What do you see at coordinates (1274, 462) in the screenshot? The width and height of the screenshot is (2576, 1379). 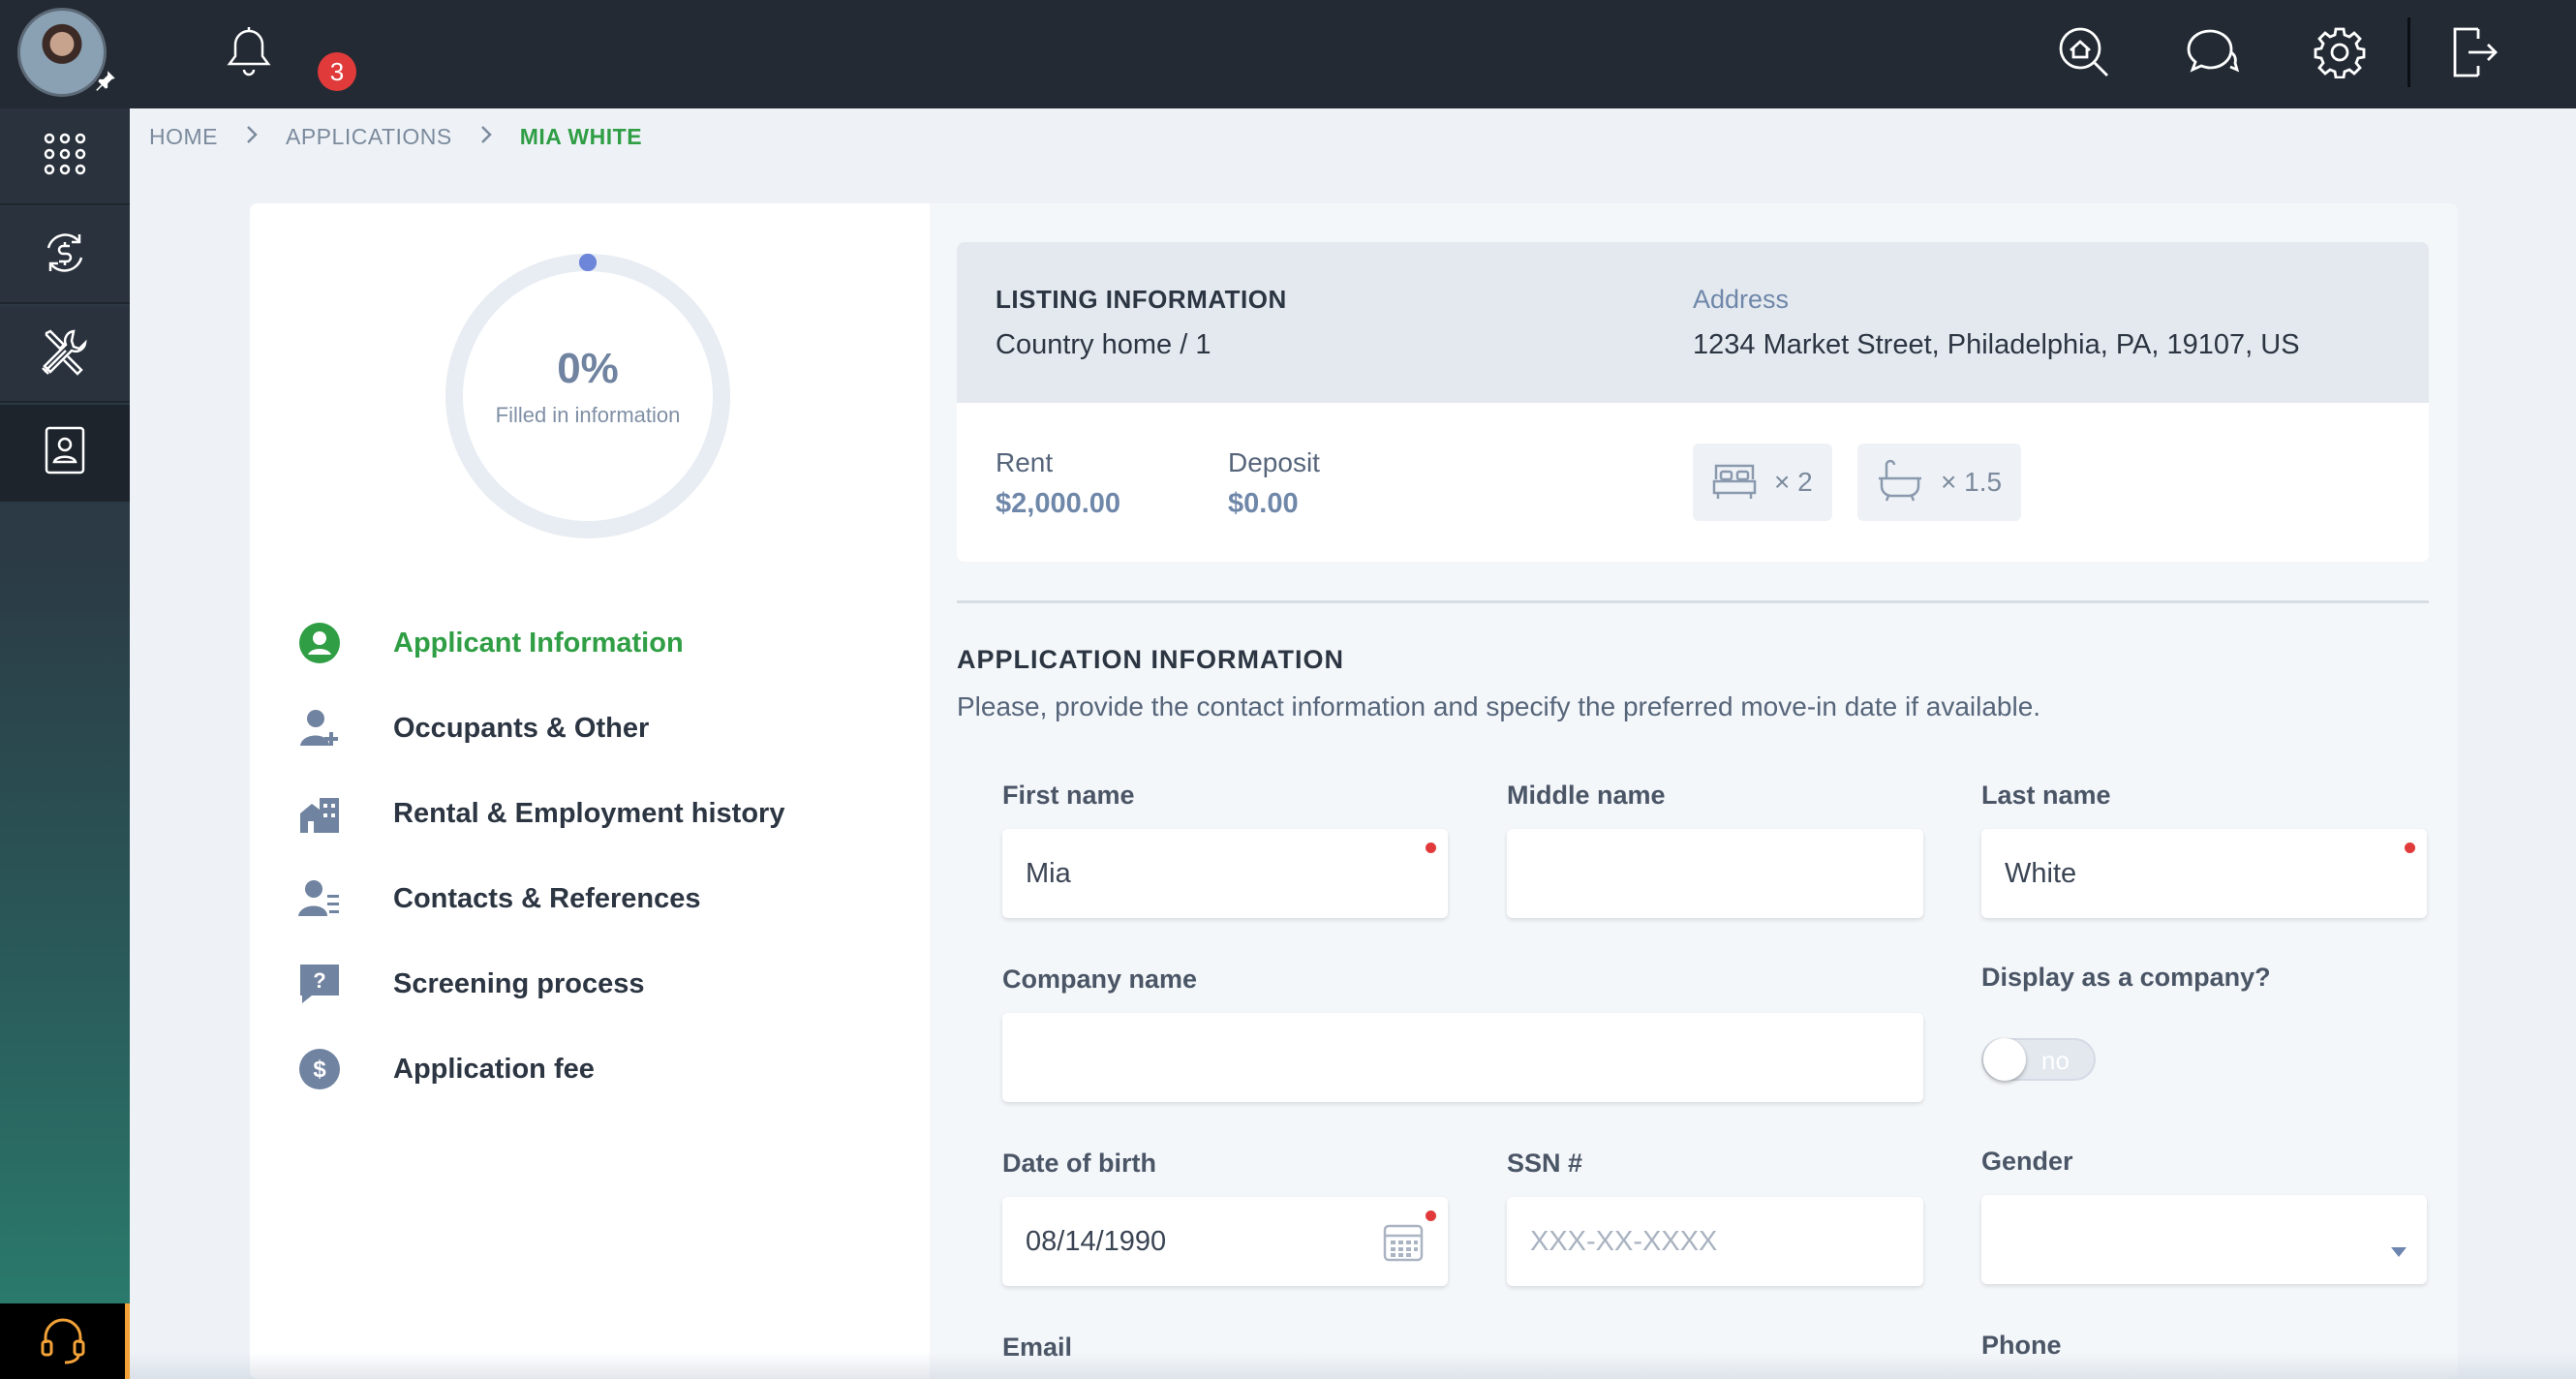 I see `deposit-label: Deposit` at bounding box center [1274, 462].